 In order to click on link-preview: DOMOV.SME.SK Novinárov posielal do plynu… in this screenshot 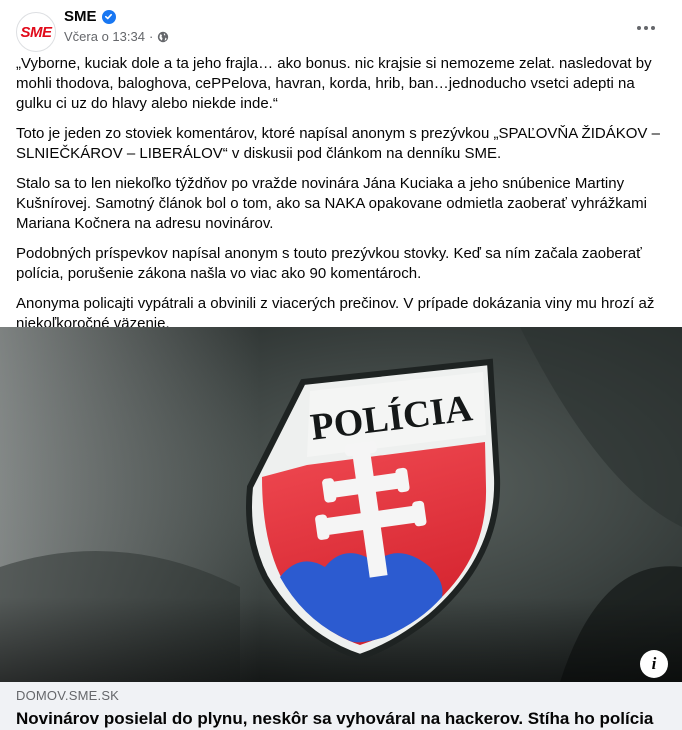, I will do `click(341, 706)`.